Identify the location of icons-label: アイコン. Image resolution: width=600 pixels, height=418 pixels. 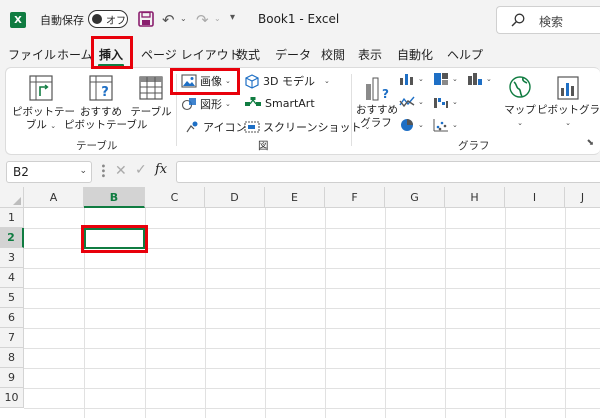
(225, 127).